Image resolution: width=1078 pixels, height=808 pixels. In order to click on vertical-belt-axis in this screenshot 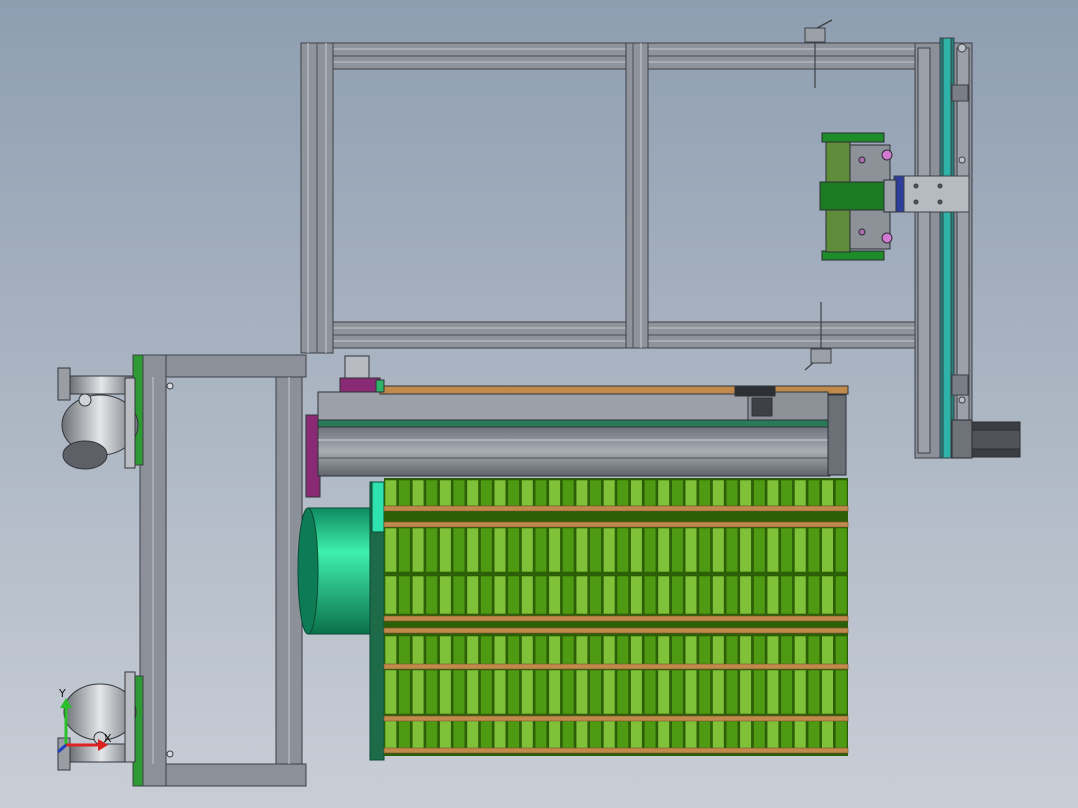, I will do `click(943, 248)`.